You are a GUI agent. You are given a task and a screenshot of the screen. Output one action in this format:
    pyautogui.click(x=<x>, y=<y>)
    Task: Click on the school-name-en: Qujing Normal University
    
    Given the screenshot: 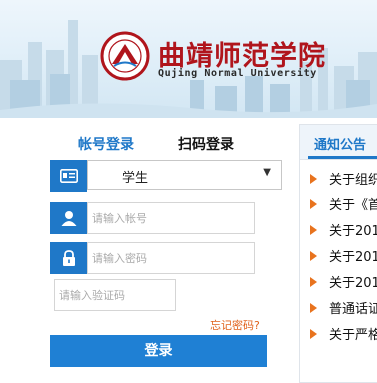 What is the action you would take?
    pyautogui.click(x=237, y=73)
    